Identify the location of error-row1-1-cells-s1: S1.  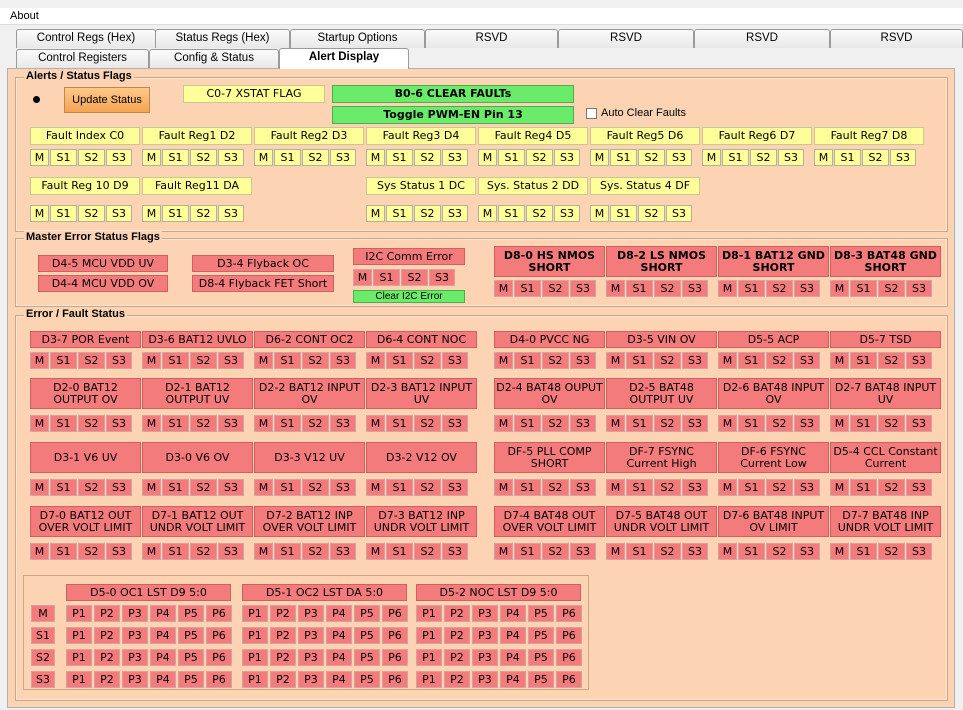
(175, 360).